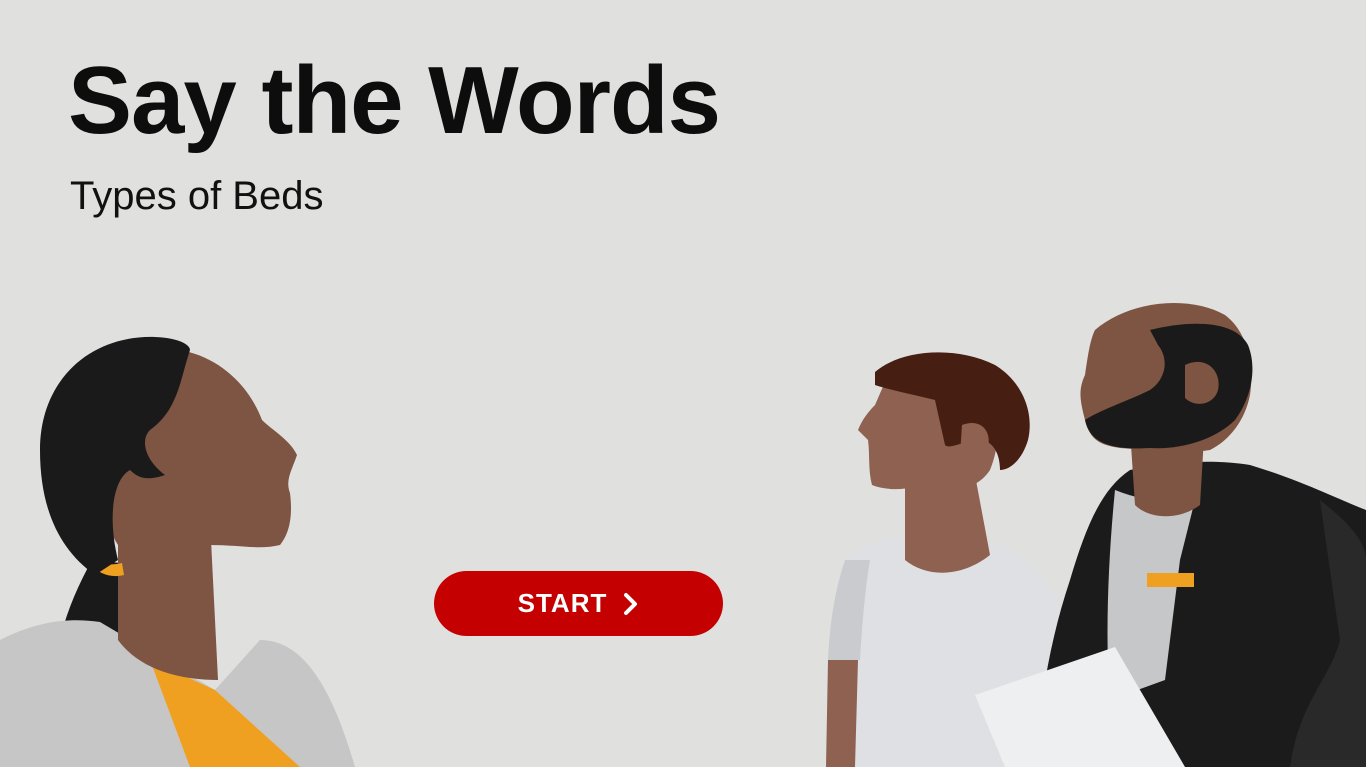 The image size is (1366, 767). I want to click on page-title: Say the Words, so click(394, 100).